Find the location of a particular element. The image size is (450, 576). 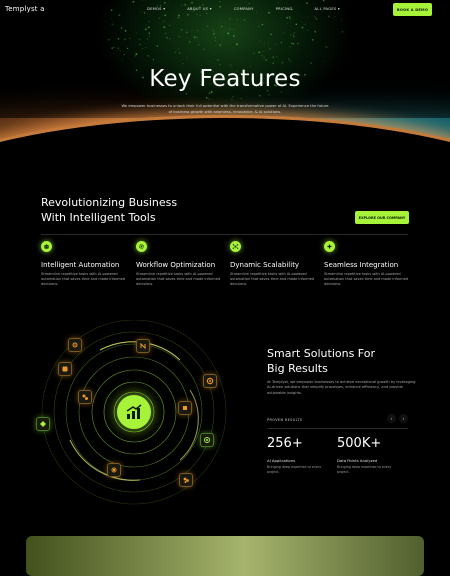

features-heading-line2: With Intelligent Tools is located at coordinates (98, 217).